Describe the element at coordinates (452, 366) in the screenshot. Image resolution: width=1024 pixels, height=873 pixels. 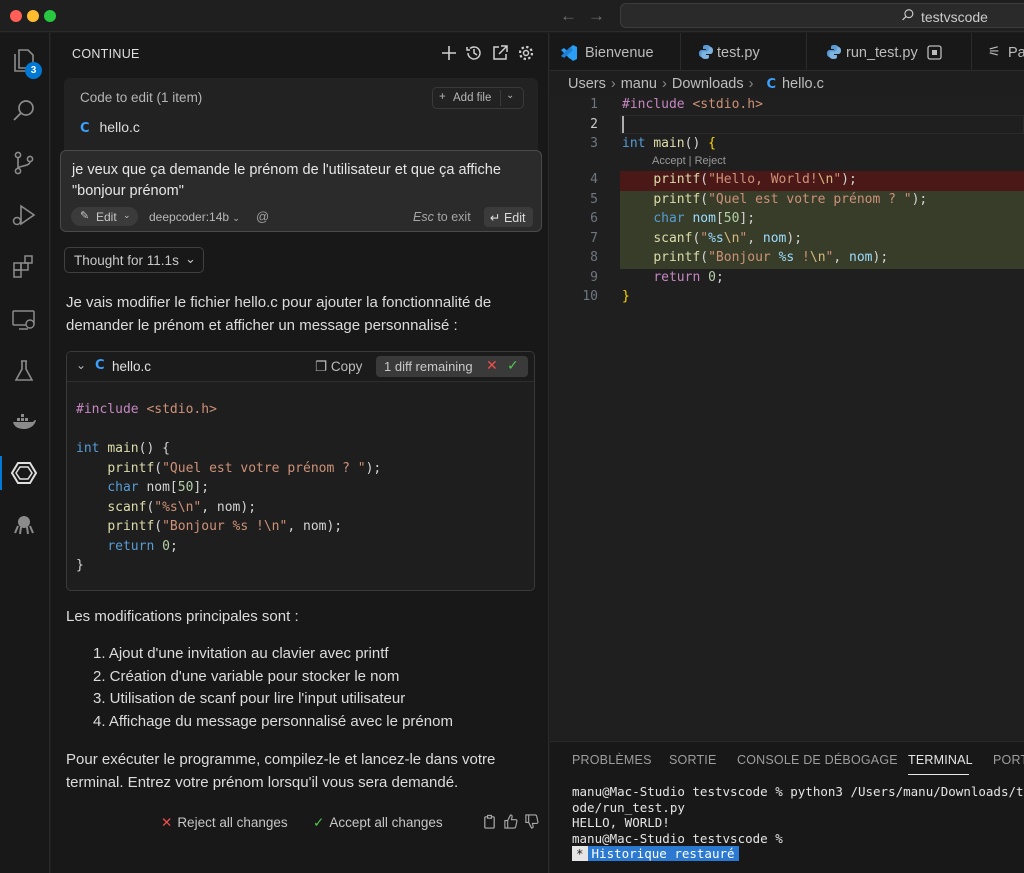
I see `diff-status: 1 diff remaining ✕ ✓` at that location.